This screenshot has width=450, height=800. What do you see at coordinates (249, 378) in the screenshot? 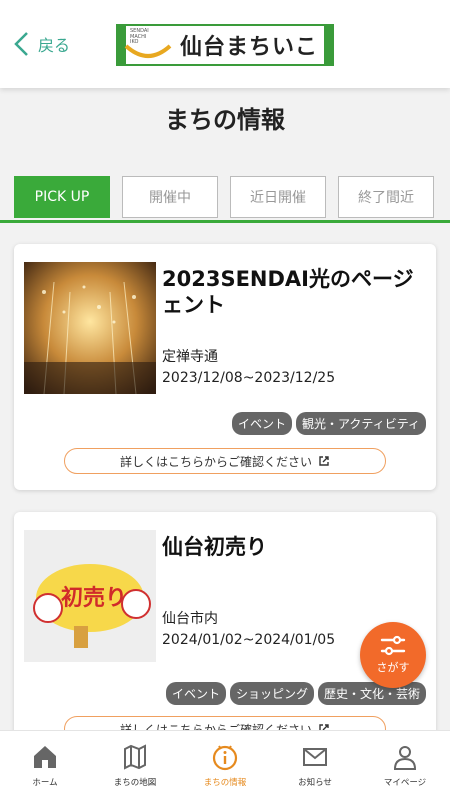
I see `event-date: 2023/12/08~2023/12/25` at bounding box center [249, 378].